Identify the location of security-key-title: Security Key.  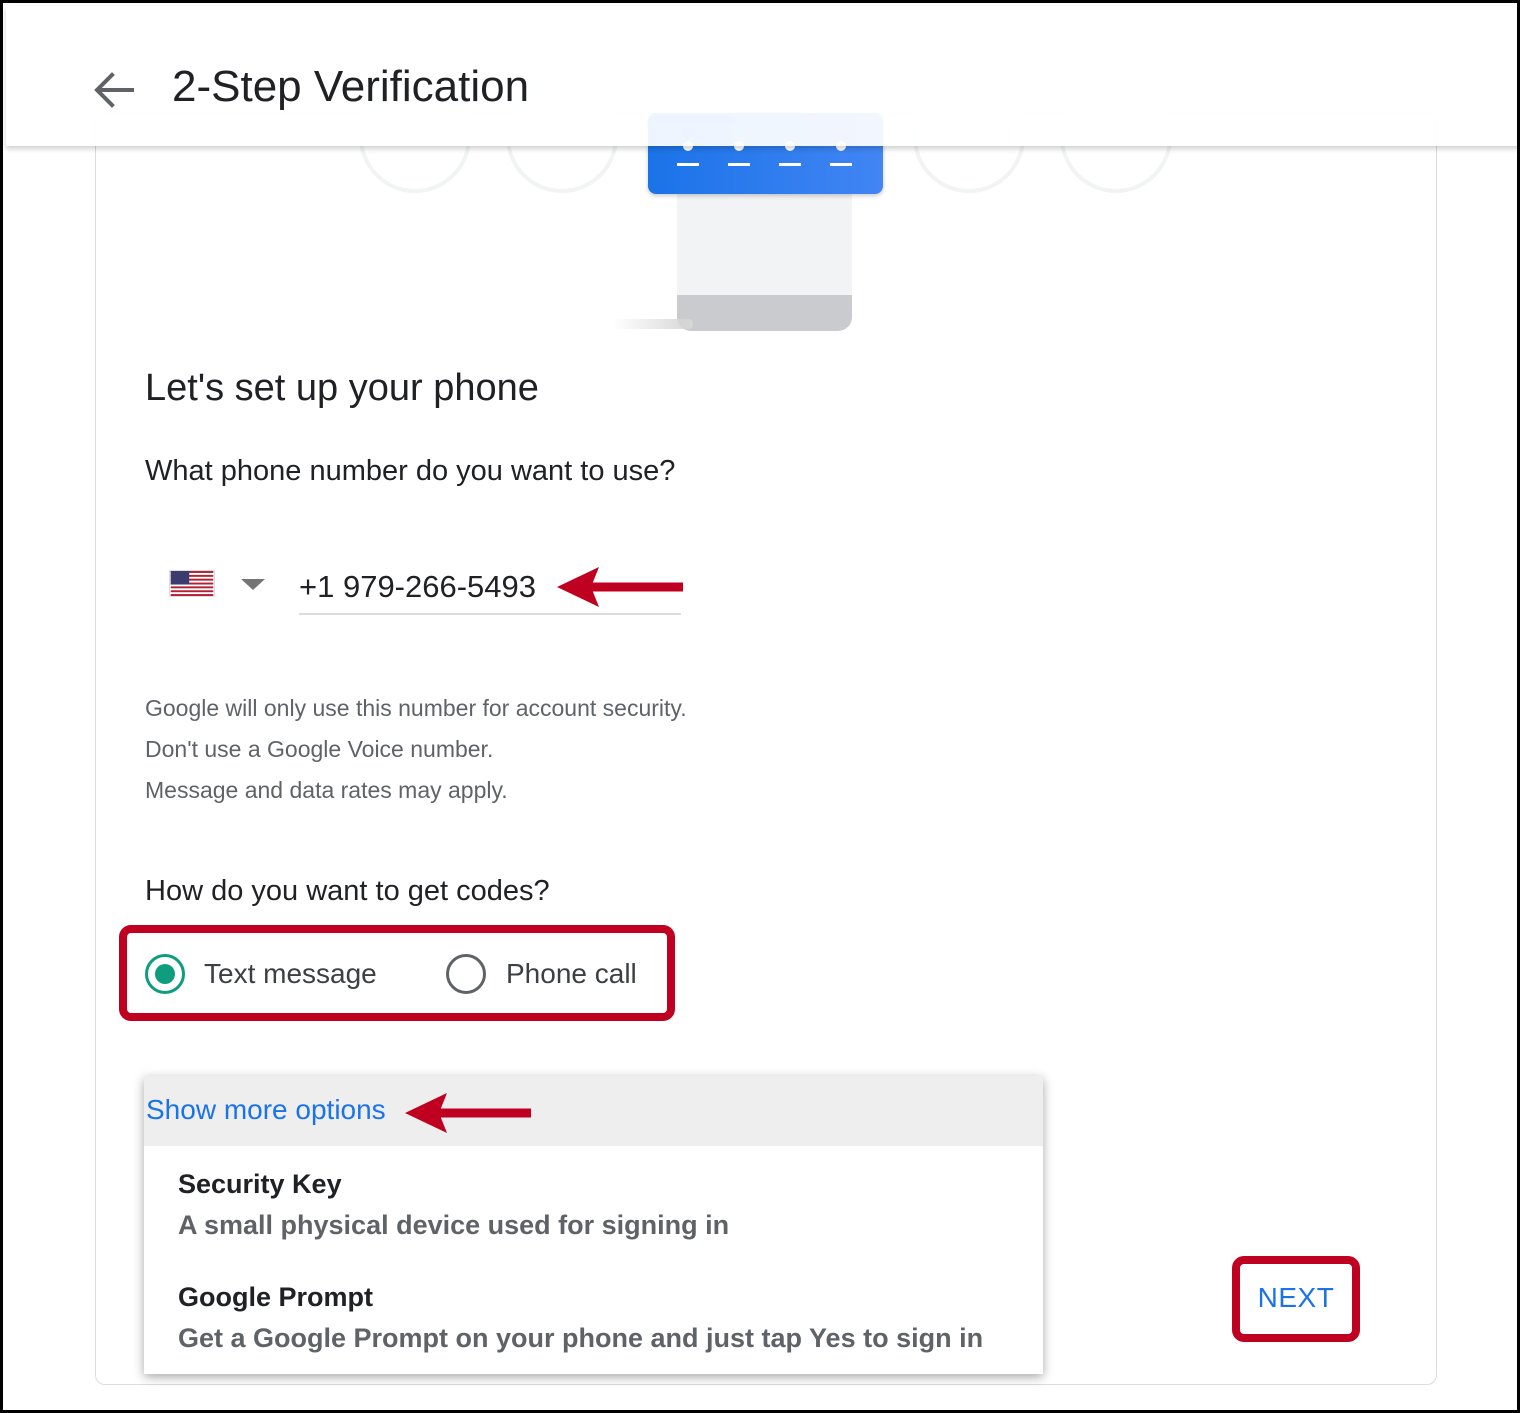
(260, 1184).